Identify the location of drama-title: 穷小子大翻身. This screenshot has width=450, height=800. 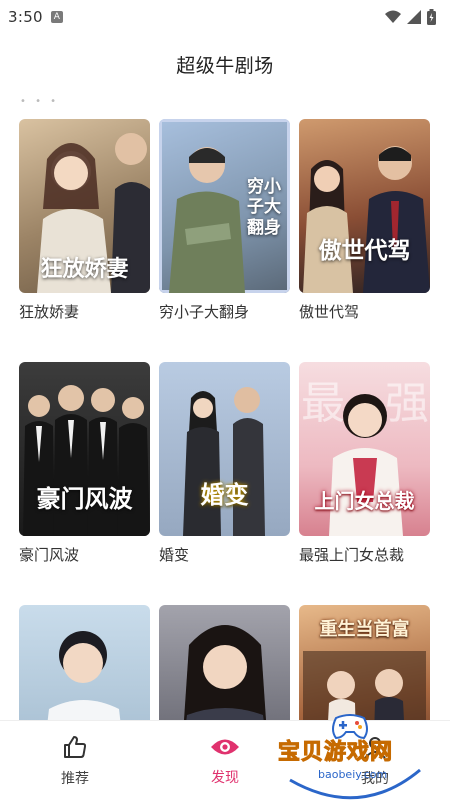
(204, 312).